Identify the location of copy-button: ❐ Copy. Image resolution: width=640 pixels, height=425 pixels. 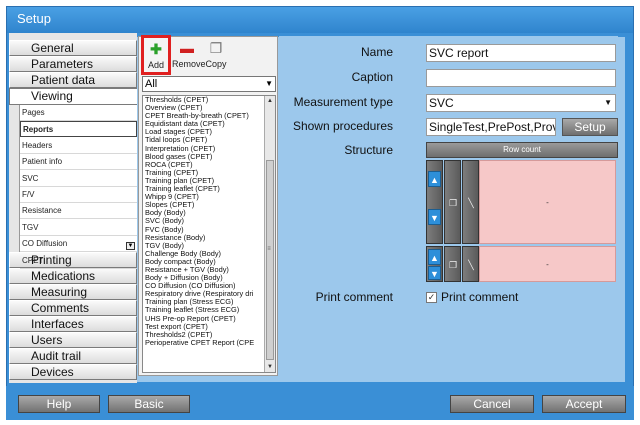
(216, 56).